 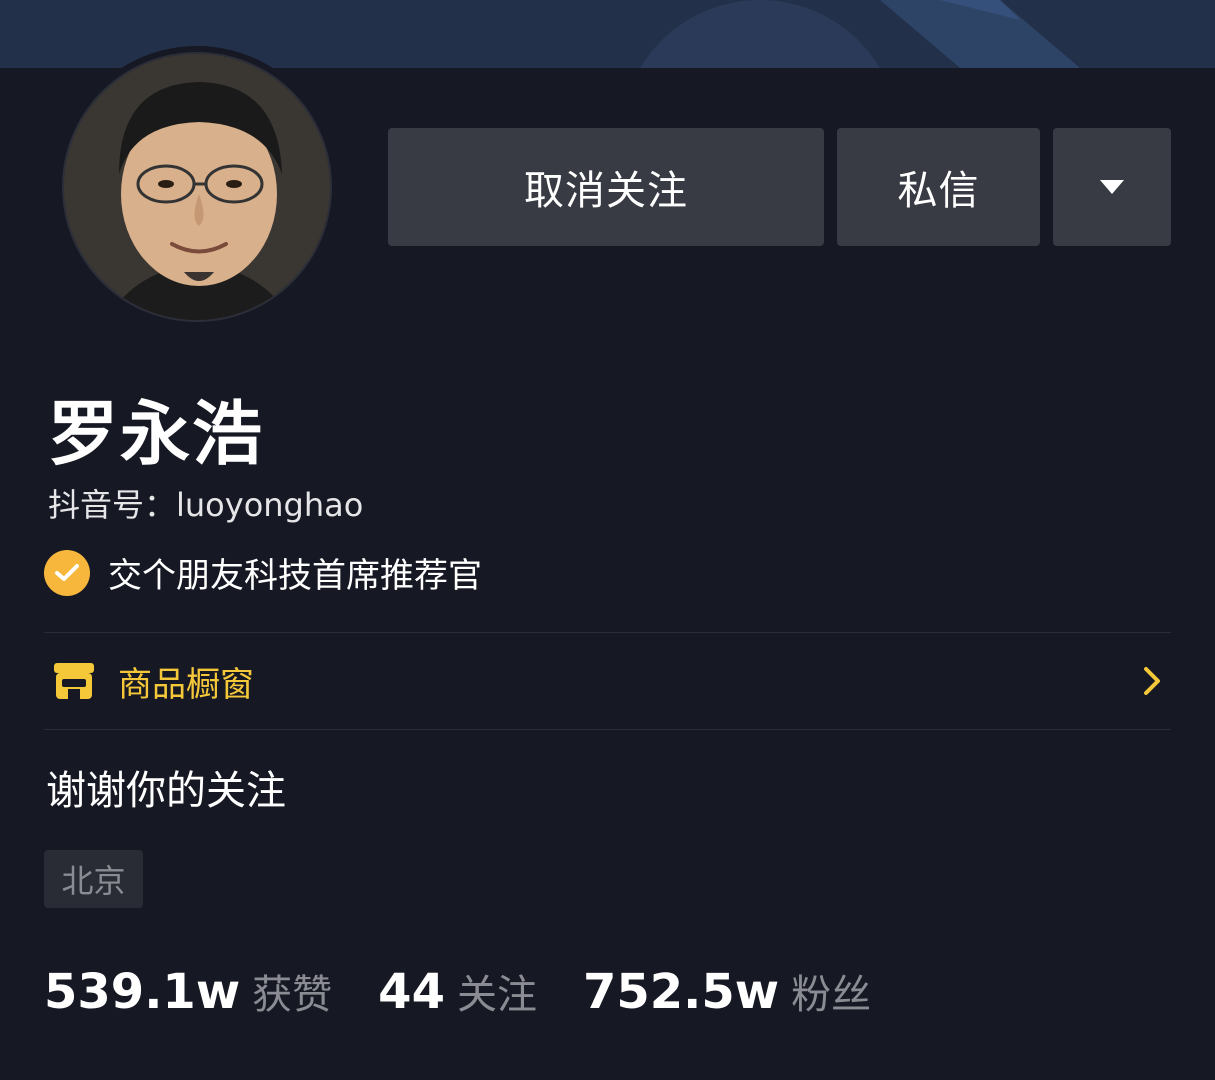 What do you see at coordinates (166, 791) in the screenshot?
I see `bio-text: 谢谢你的关注` at bounding box center [166, 791].